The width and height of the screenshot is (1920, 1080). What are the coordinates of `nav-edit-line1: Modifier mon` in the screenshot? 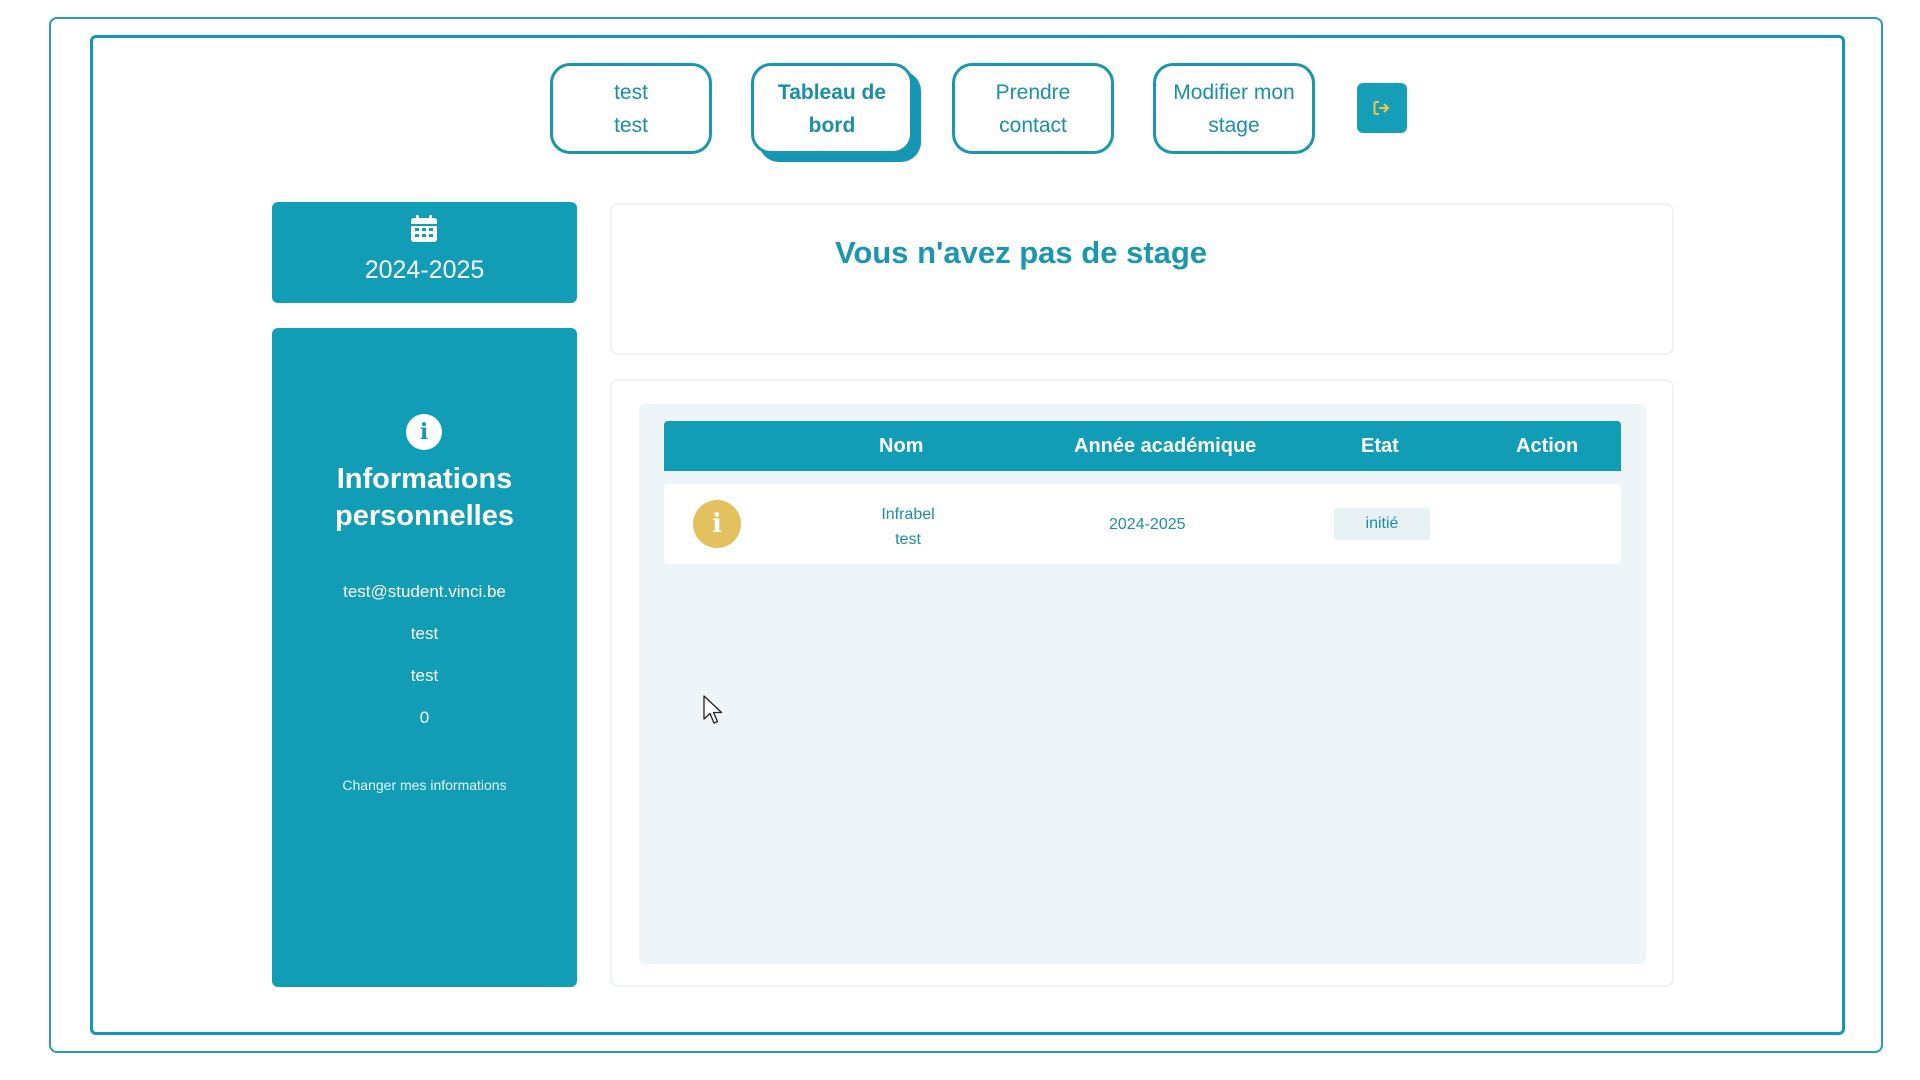 It's located at (1234, 92).